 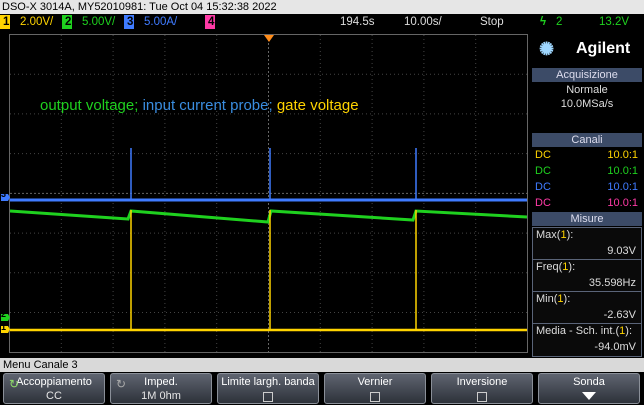 I want to click on caption-input-current: input current probe;, so click(x=209, y=105).